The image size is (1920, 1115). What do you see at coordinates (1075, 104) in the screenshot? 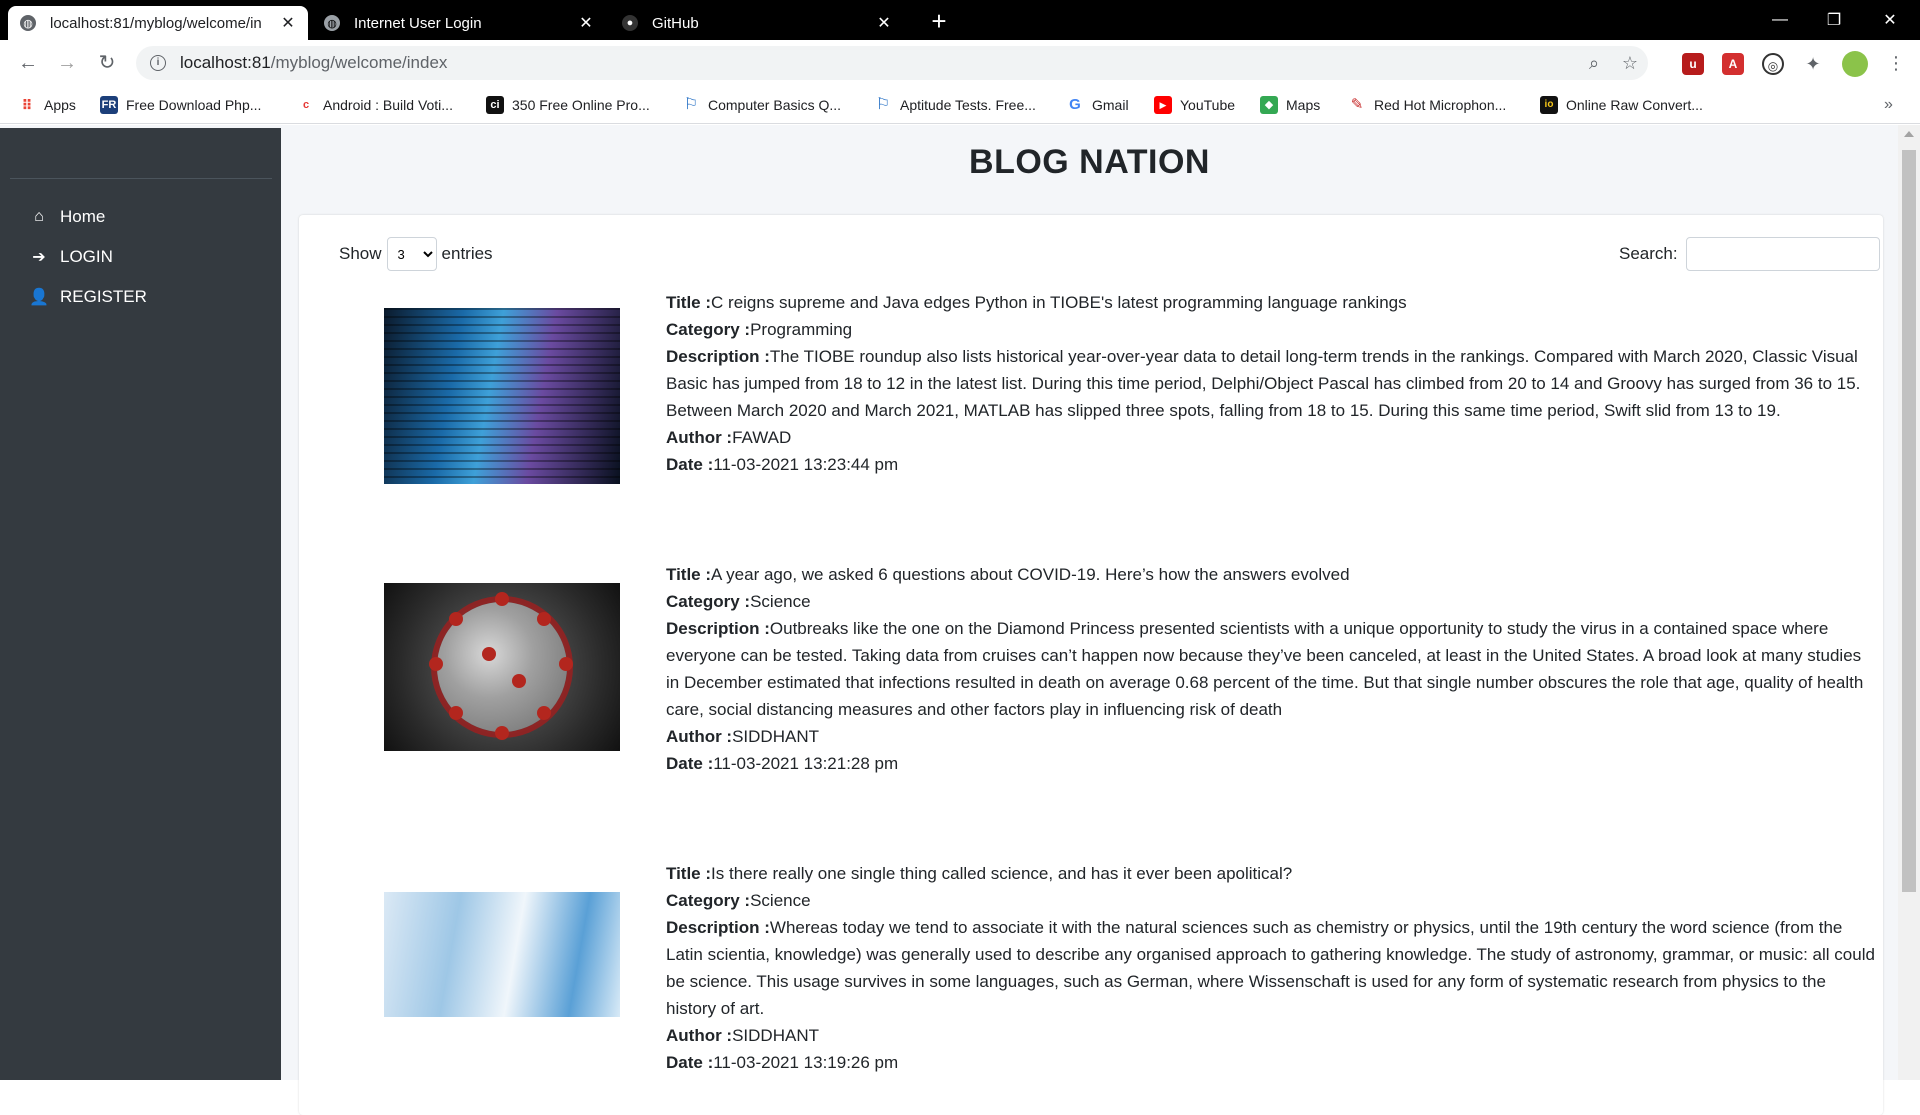
I see `google-icon: G` at bounding box center [1075, 104].